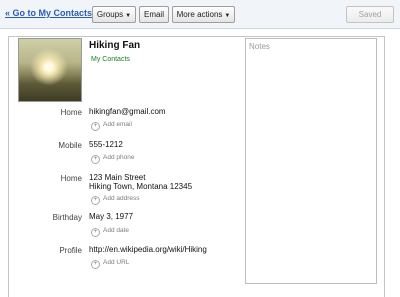 The image size is (400, 297). I want to click on add-email-link: + Add email, so click(111, 126).